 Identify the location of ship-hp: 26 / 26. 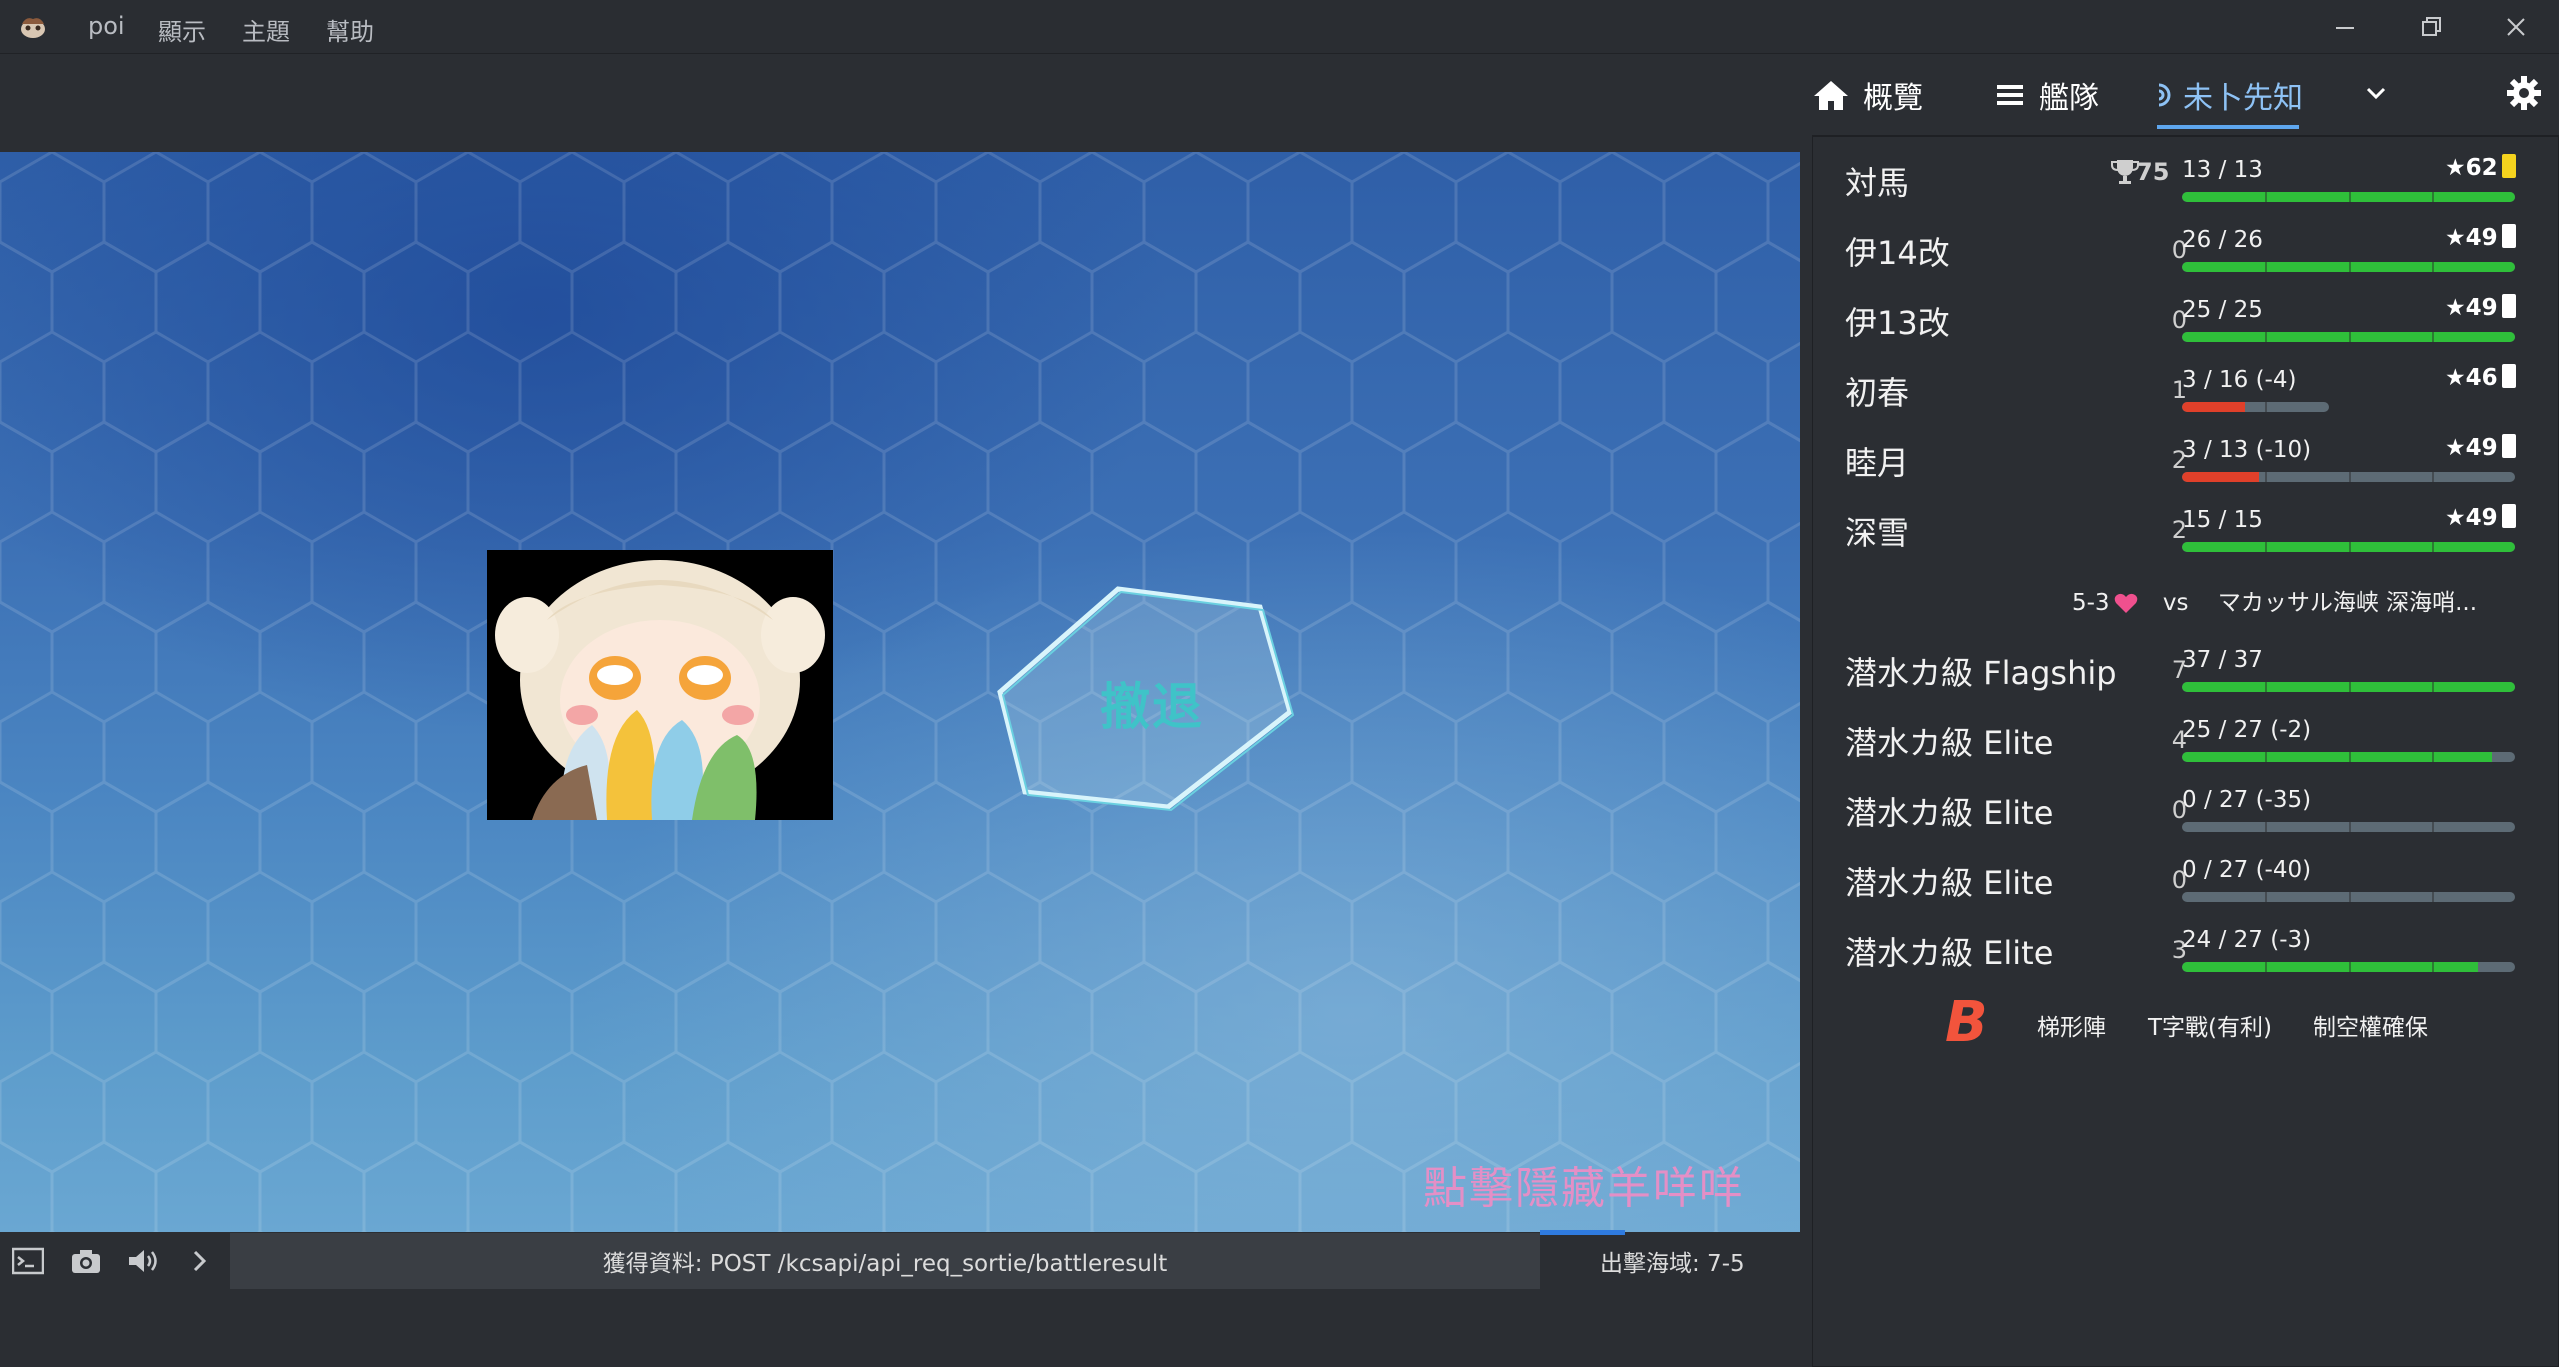
(2222, 240).